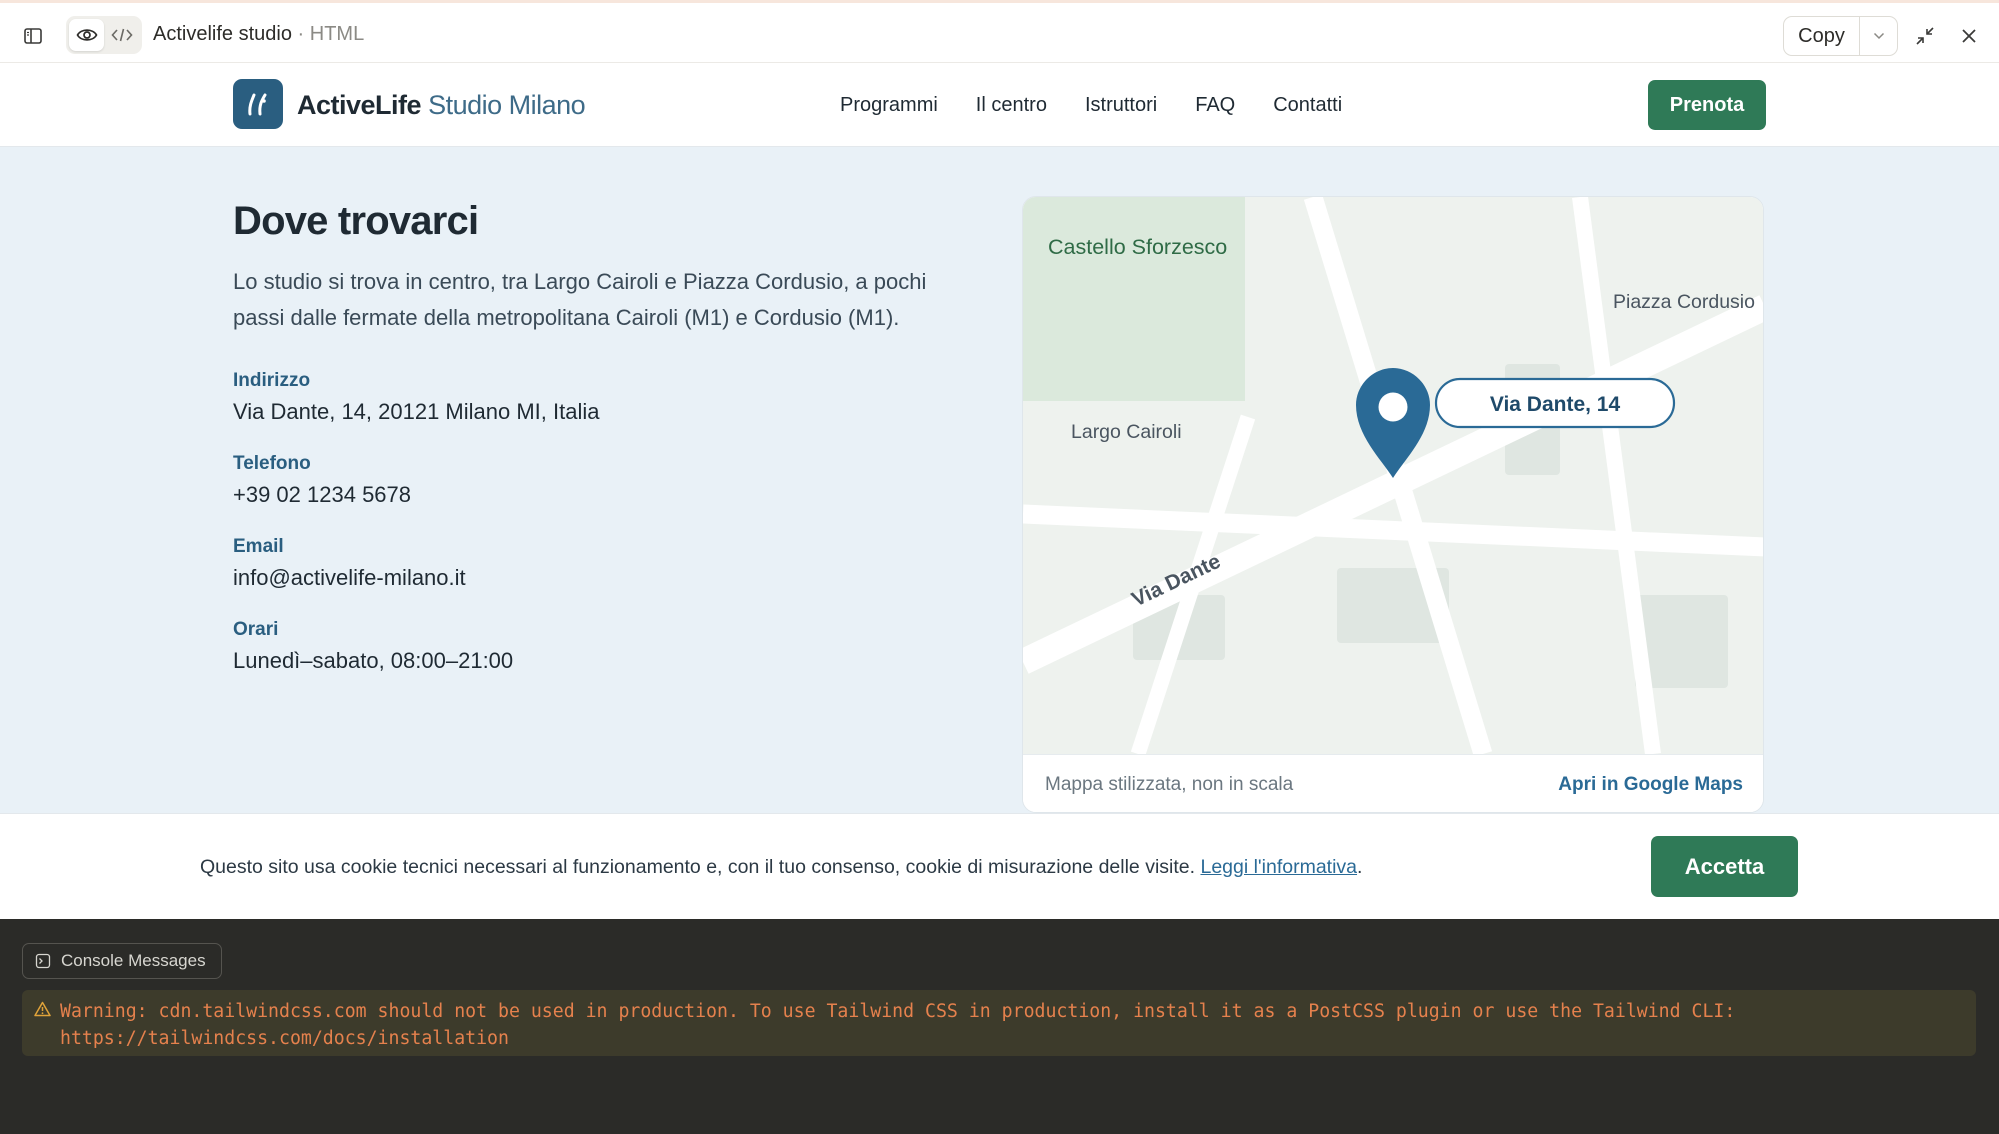 The image size is (1999, 1134). What do you see at coordinates (1307, 105) in the screenshot?
I see `nav-contatti: Contatti` at bounding box center [1307, 105].